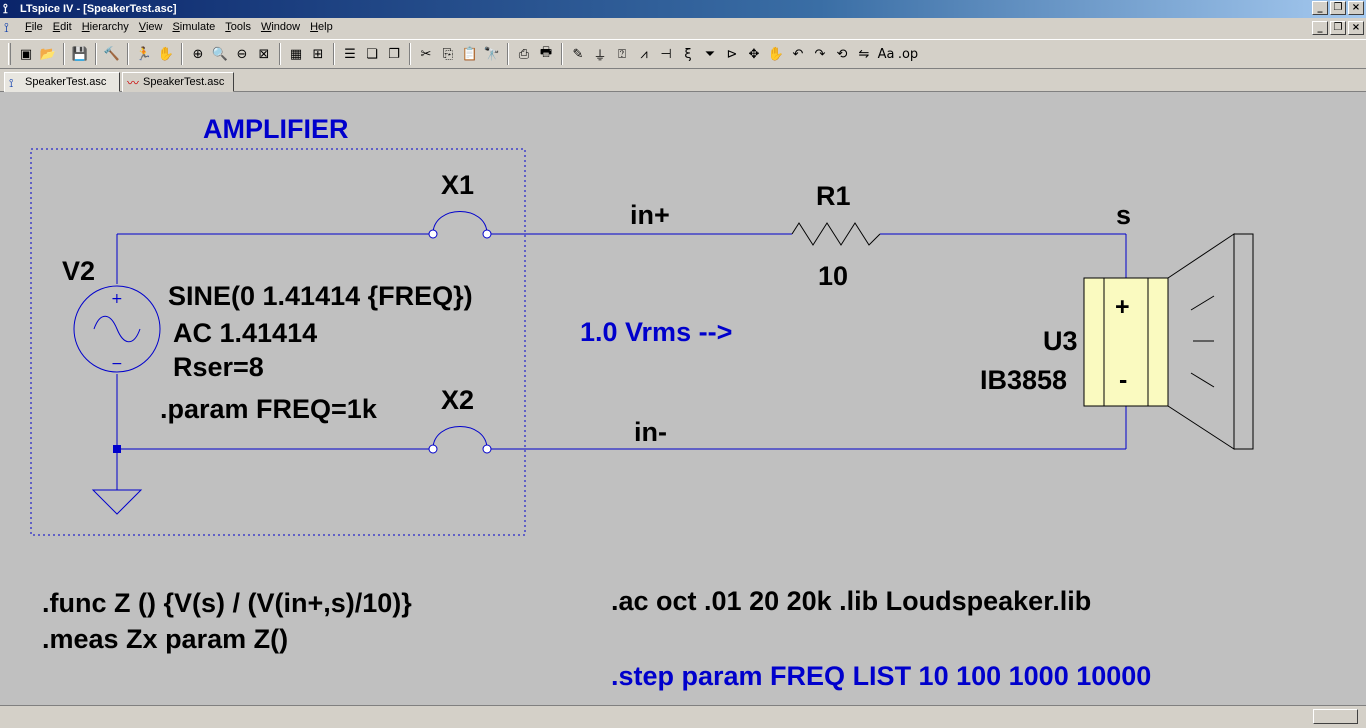  Describe the element at coordinates (754, 54) in the screenshot. I see `move-icon: ✥` at that location.